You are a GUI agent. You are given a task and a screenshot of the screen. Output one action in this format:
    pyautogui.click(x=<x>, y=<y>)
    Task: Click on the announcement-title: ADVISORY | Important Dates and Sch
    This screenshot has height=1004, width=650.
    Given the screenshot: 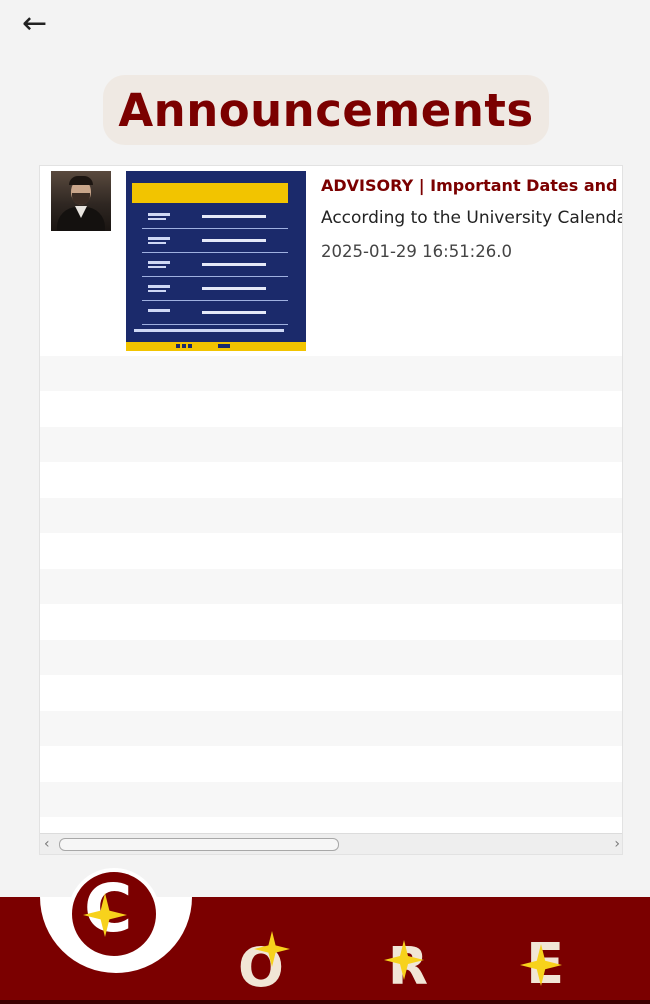 What is the action you would take?
    pyautogui.click(x=471, y=185)
    